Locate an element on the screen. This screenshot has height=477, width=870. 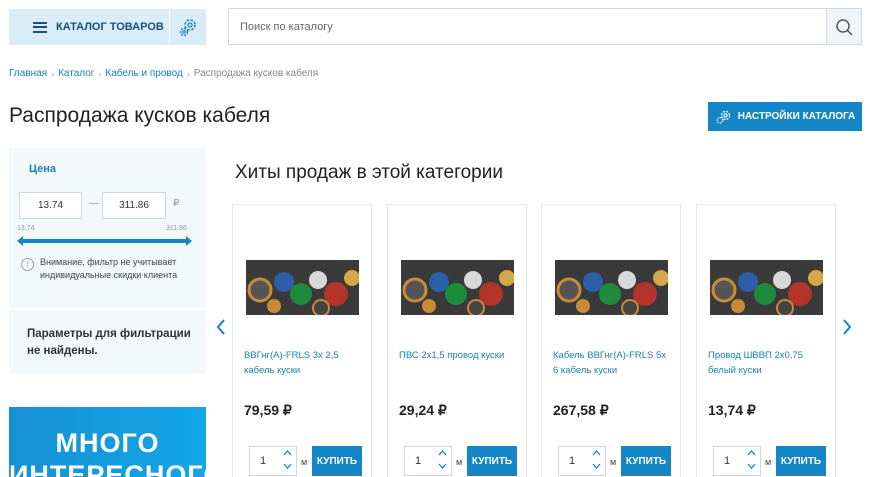
catalog-settings-toggle is located at coordinates (188, 27).